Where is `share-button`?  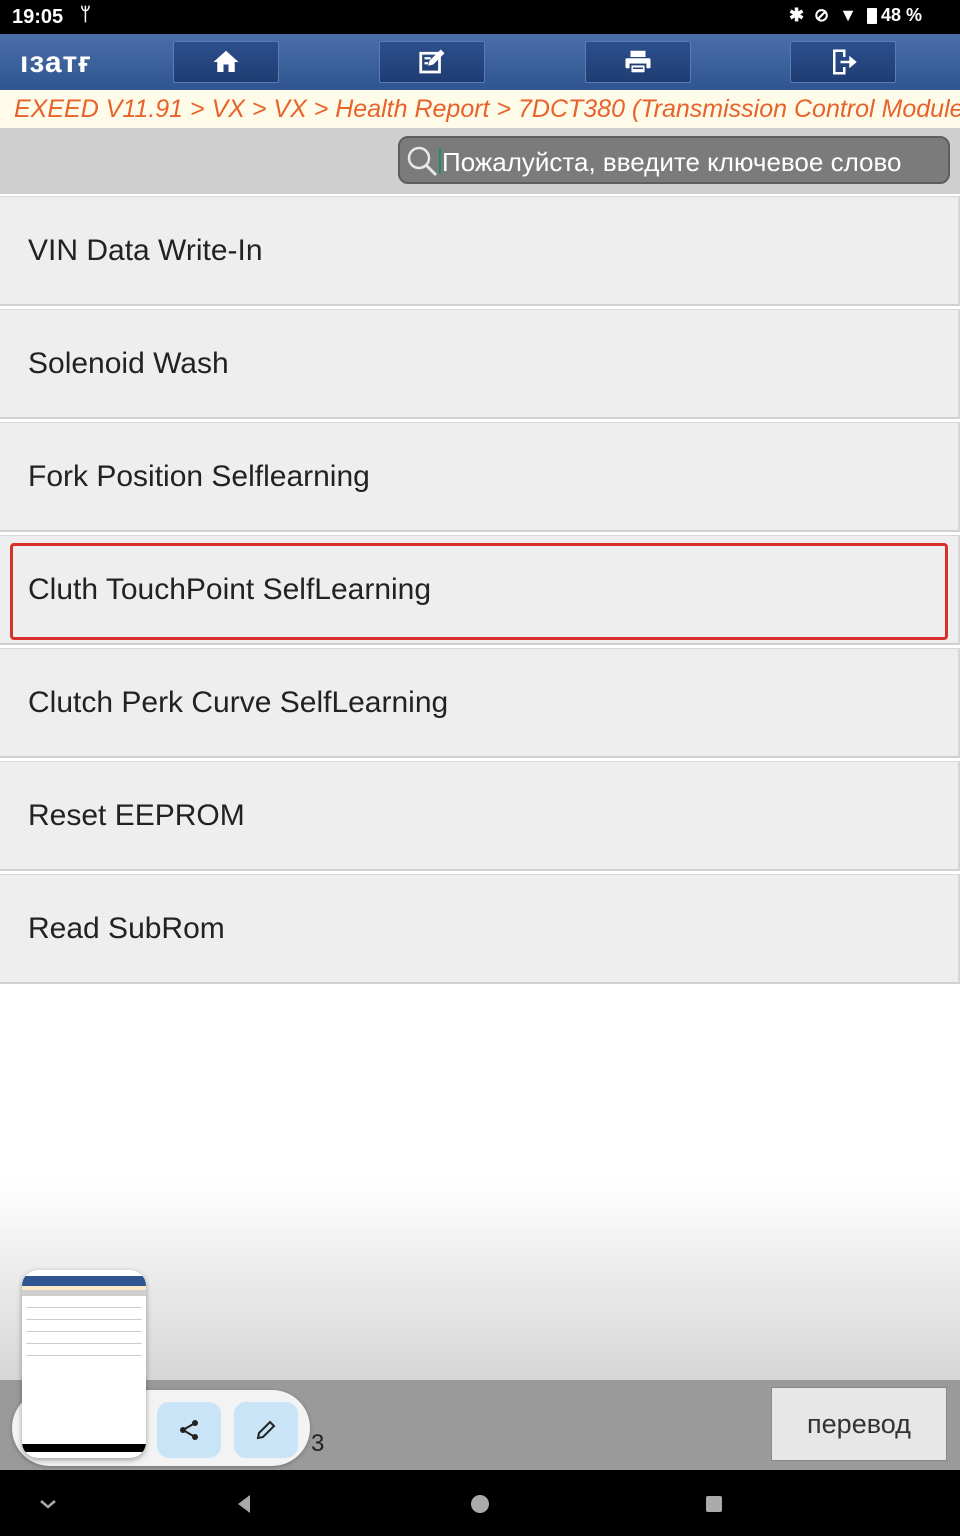 share-button is located at coordinates (189, 1430).